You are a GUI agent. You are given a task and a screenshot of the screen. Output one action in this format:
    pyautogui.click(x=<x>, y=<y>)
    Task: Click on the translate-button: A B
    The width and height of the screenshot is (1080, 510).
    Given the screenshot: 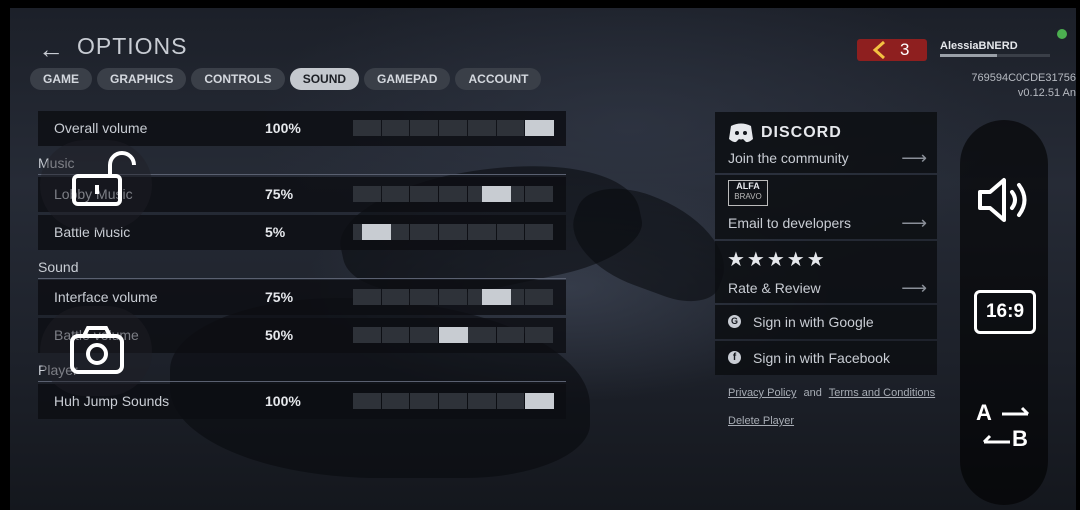 What is the action you would take?
    pyautogui.click(x=1006, y=428)
    